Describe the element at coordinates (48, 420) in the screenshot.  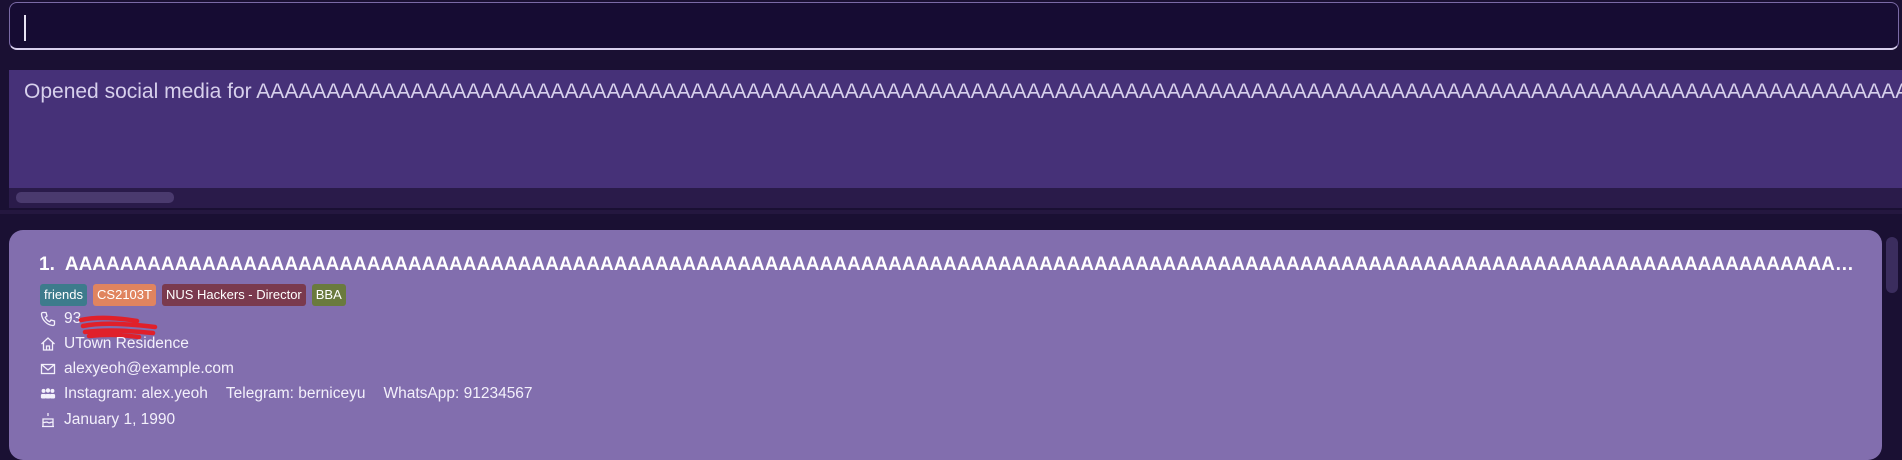
I see `cake-icon` at that location.